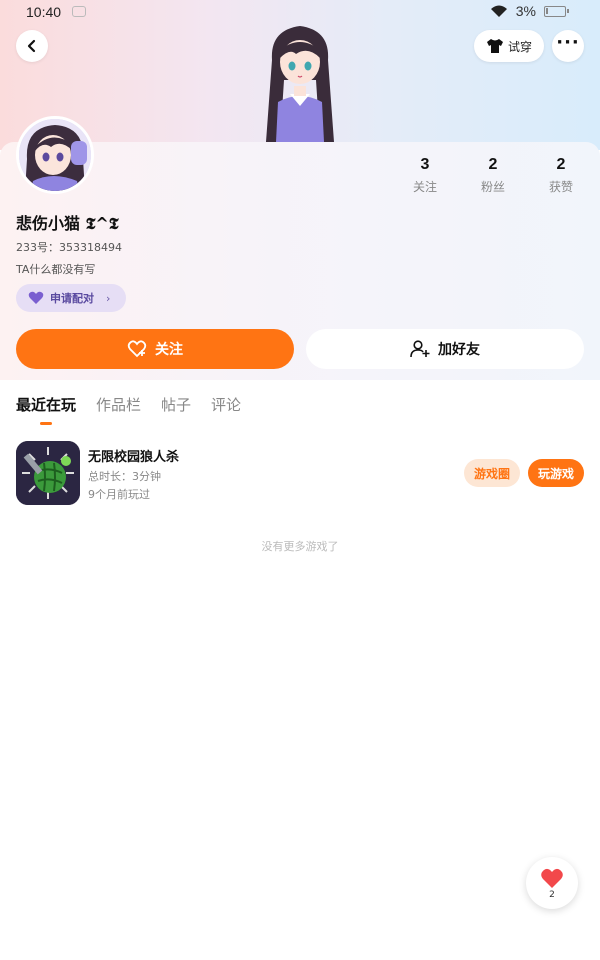 The image size is (600, 960). I want to click on more-button: ···, so click(568, 46).